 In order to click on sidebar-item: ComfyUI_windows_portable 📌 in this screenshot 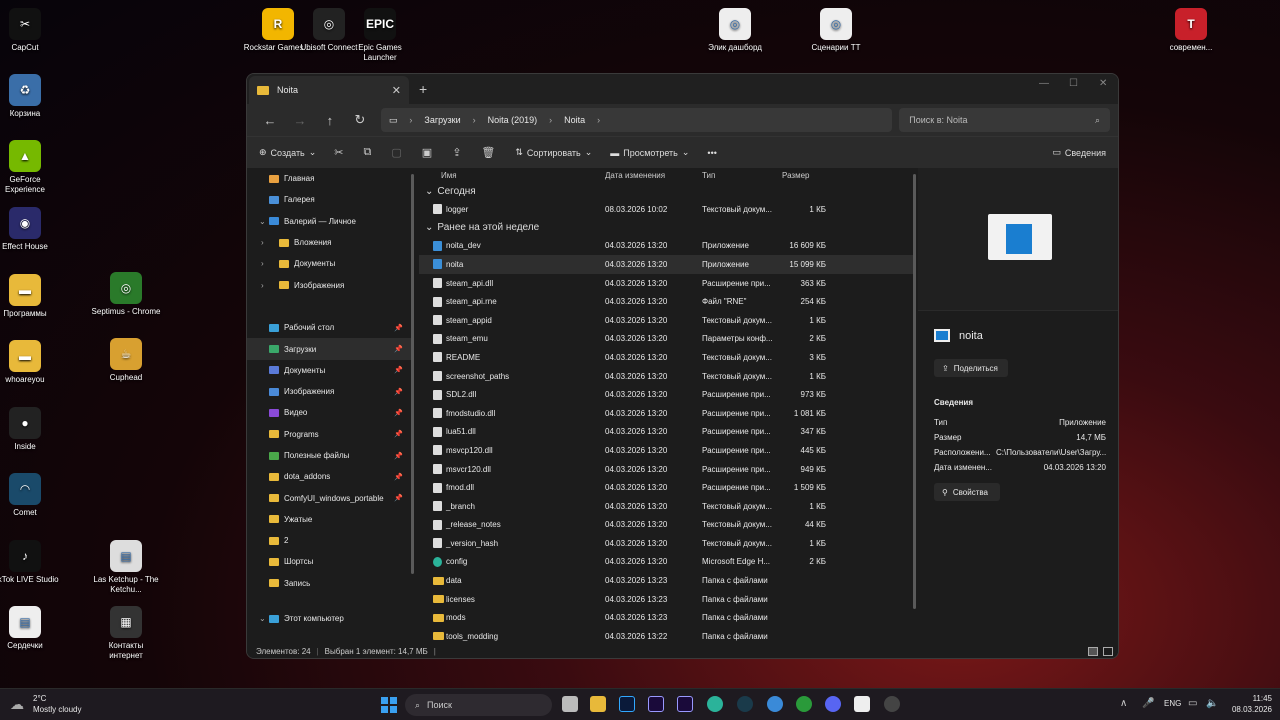, I will do `click(330, 497)`.